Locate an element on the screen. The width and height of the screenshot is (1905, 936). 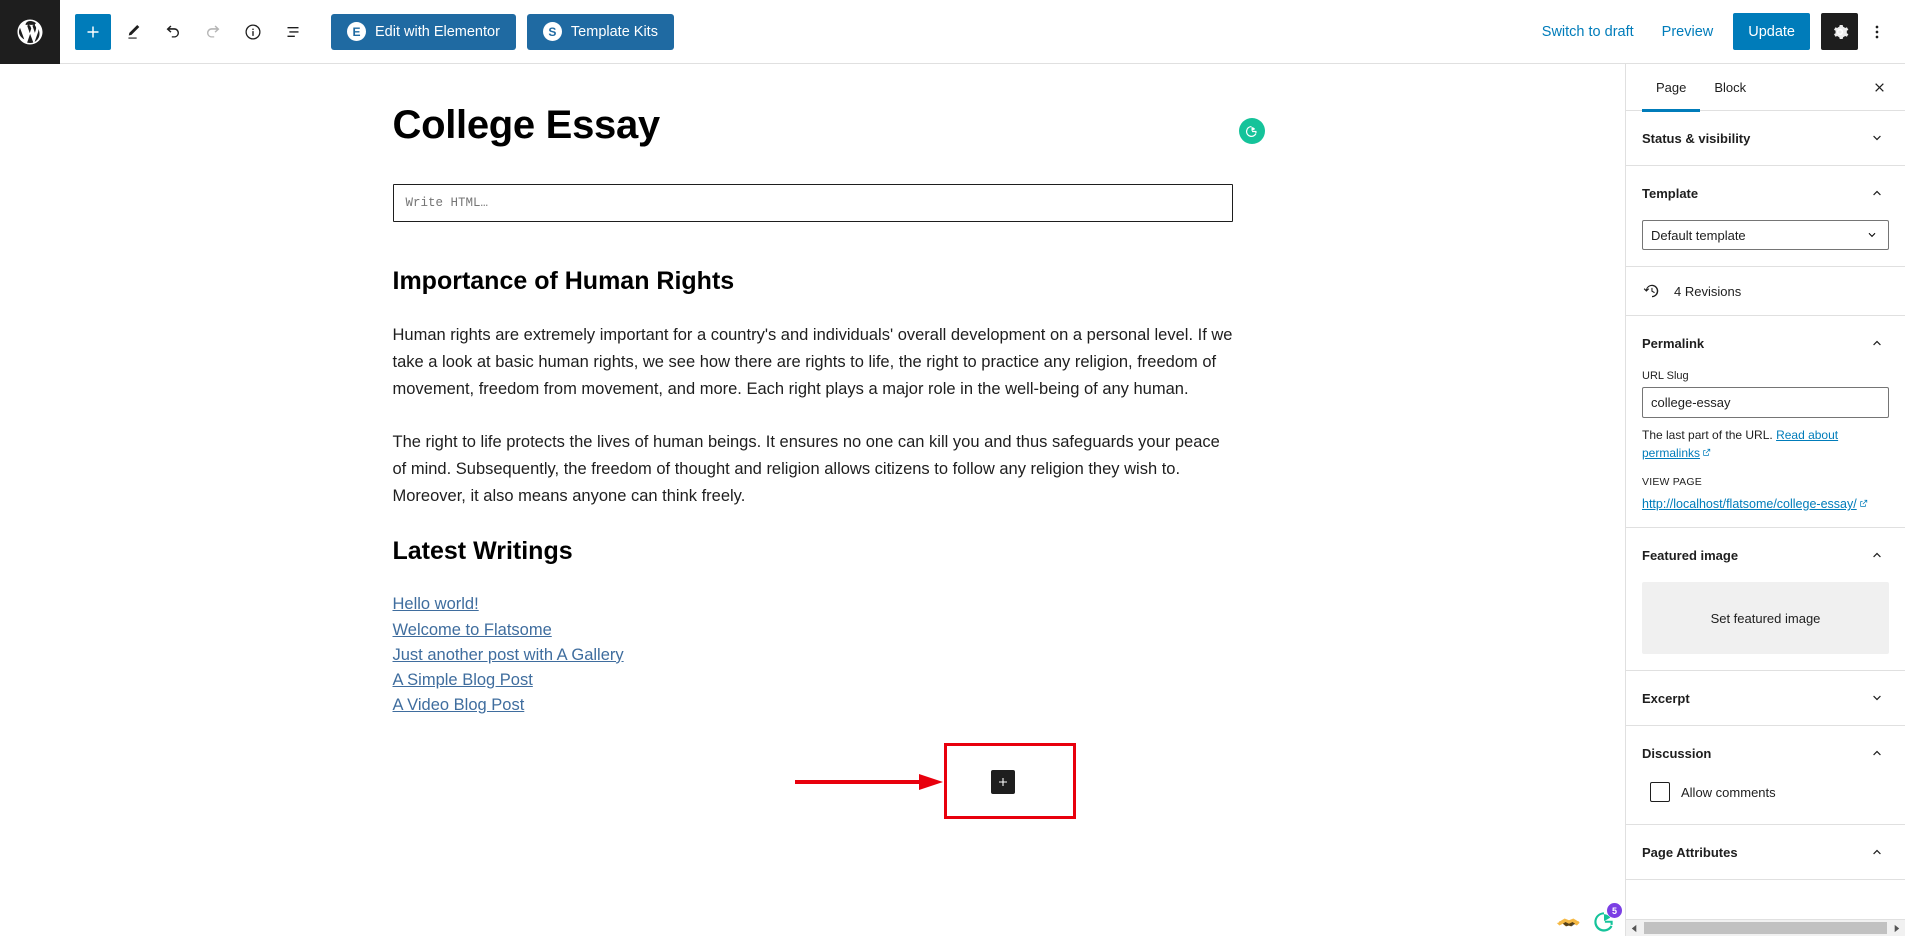
scroll-right-arrow-icon is located at coordinates (1896, 928).